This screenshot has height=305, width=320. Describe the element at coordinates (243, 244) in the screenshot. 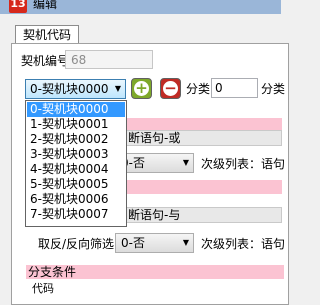

I see `sublist2-label: 次级列表：语句` at that location.